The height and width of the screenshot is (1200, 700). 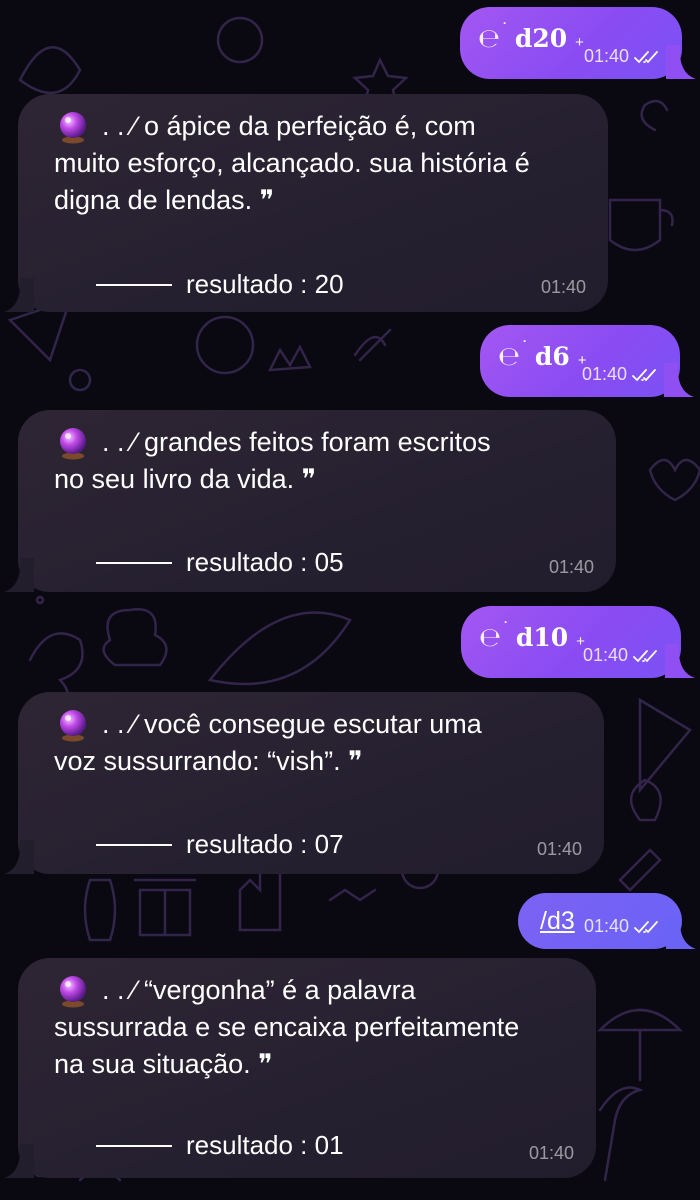 I want to click on result-text: resultado : 05, so click(x=265, y=562).